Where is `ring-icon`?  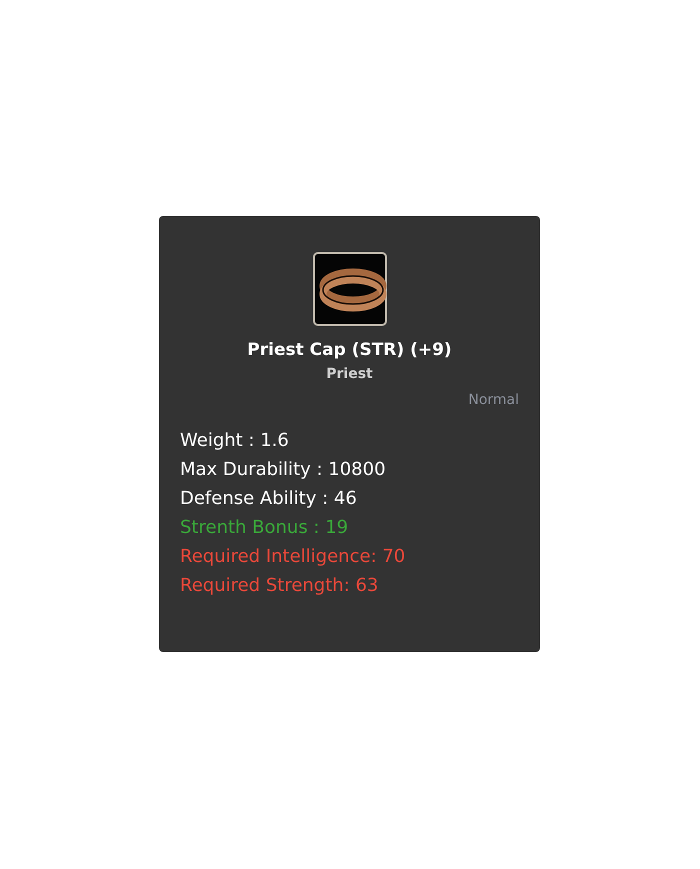
ring-icon is located at coordinates (349, 289).